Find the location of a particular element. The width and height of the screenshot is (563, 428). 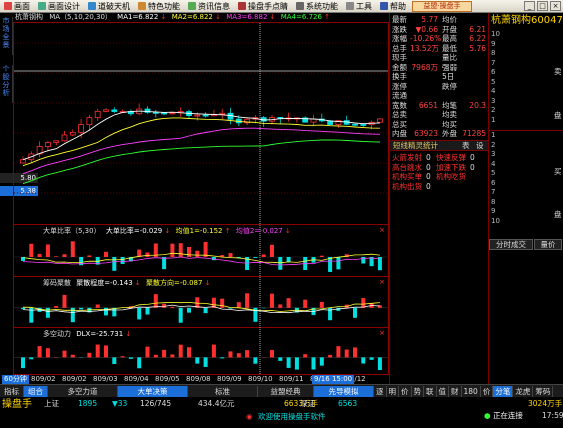

elf-row: 机构买单 0 机构吃货 is located at coordinates (440, 176).